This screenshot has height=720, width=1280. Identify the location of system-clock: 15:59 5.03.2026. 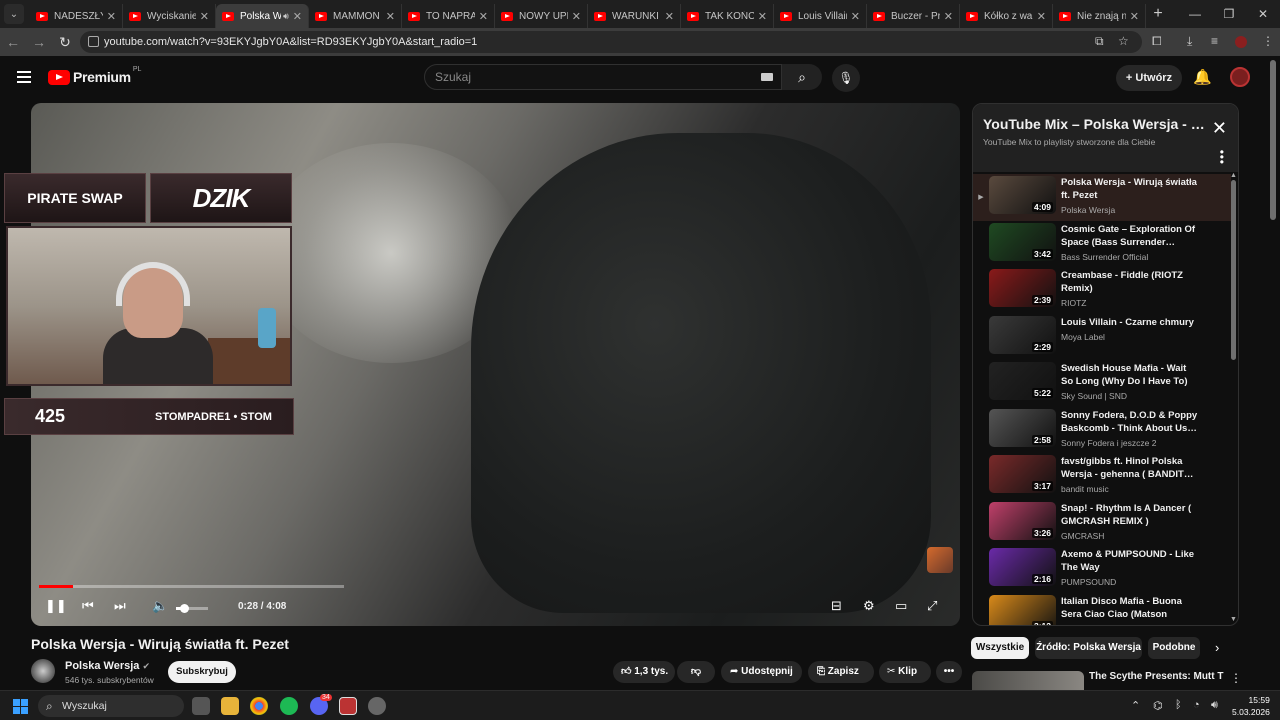
(1251, 706).